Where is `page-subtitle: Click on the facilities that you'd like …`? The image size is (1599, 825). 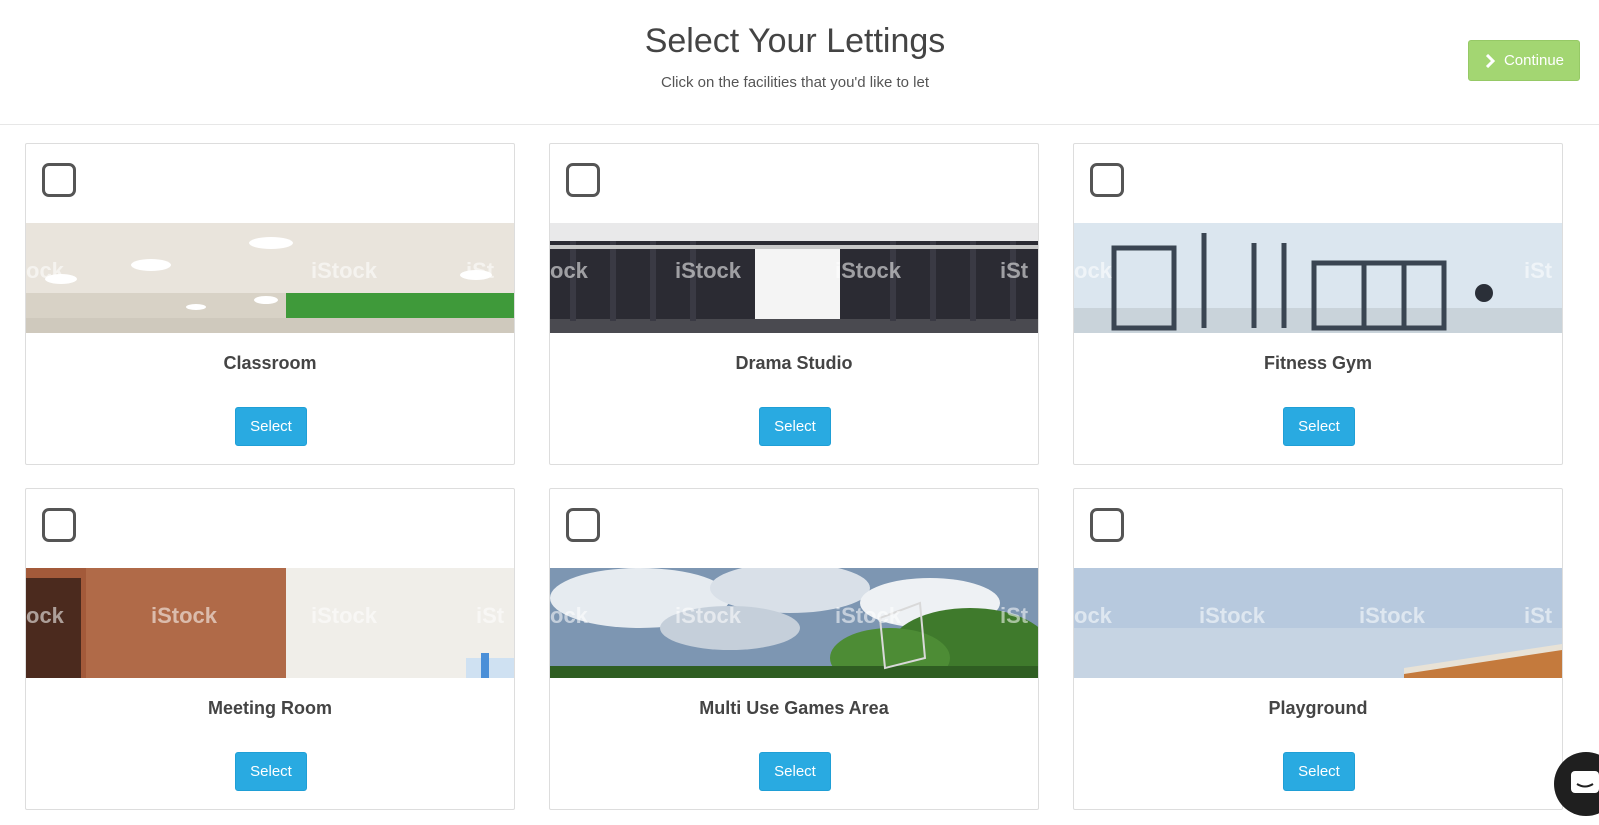
page-subtitle: Click on the facilities that you'd like … is located at coordinates (795, 82).